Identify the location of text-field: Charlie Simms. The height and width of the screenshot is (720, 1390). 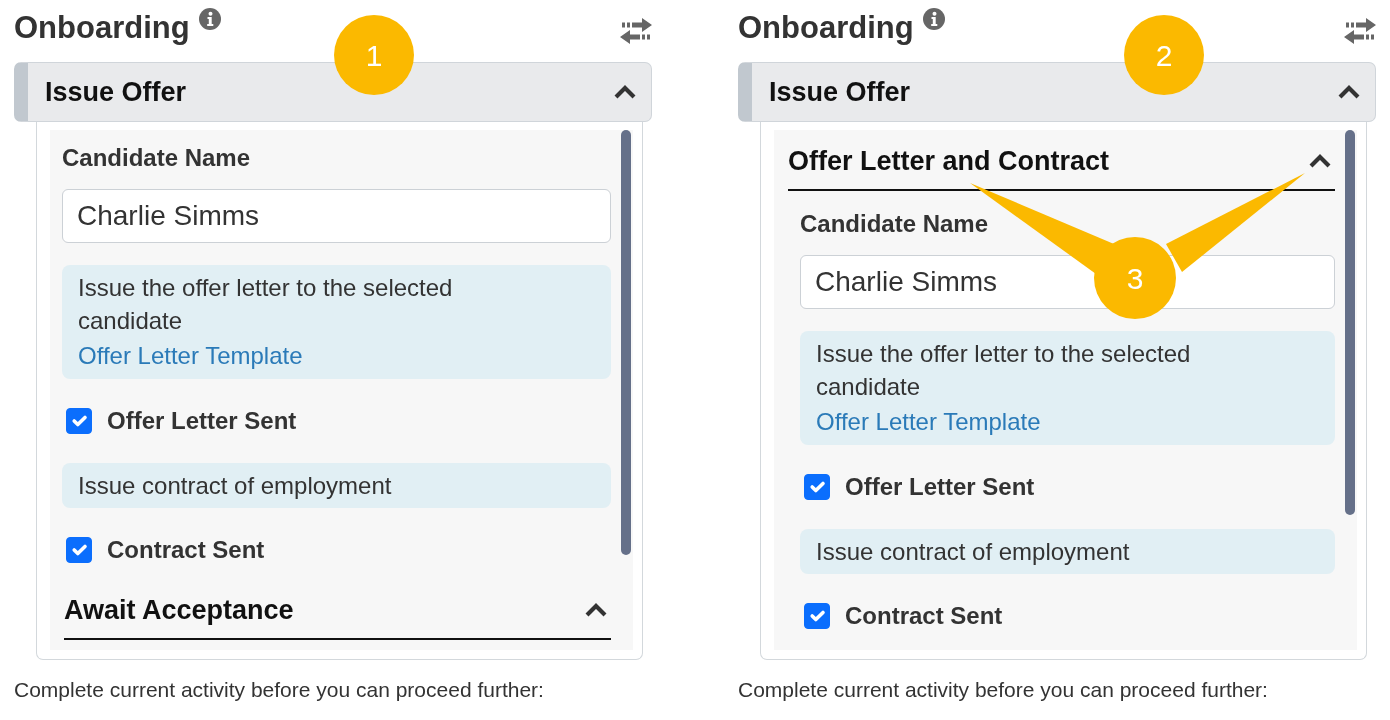
(336, 216).